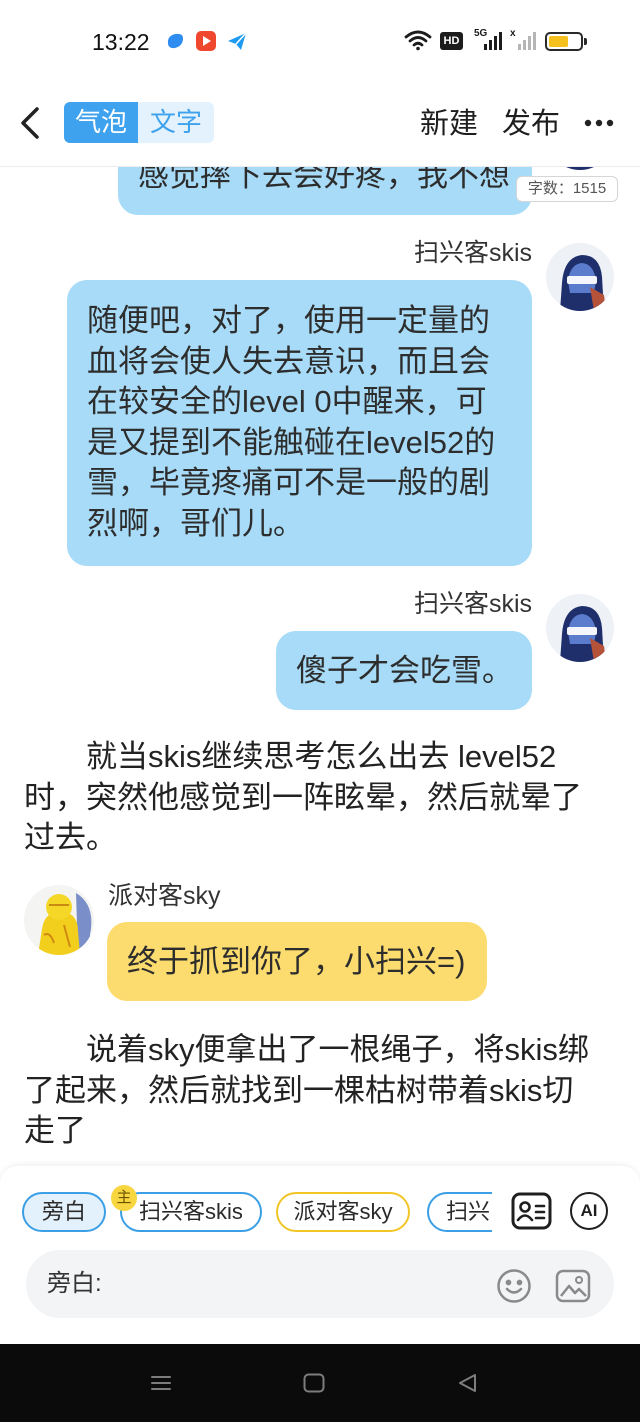 The width and height of the screenshot is (640, 1422). I want to click on menu-icon, so click(161, 1383).